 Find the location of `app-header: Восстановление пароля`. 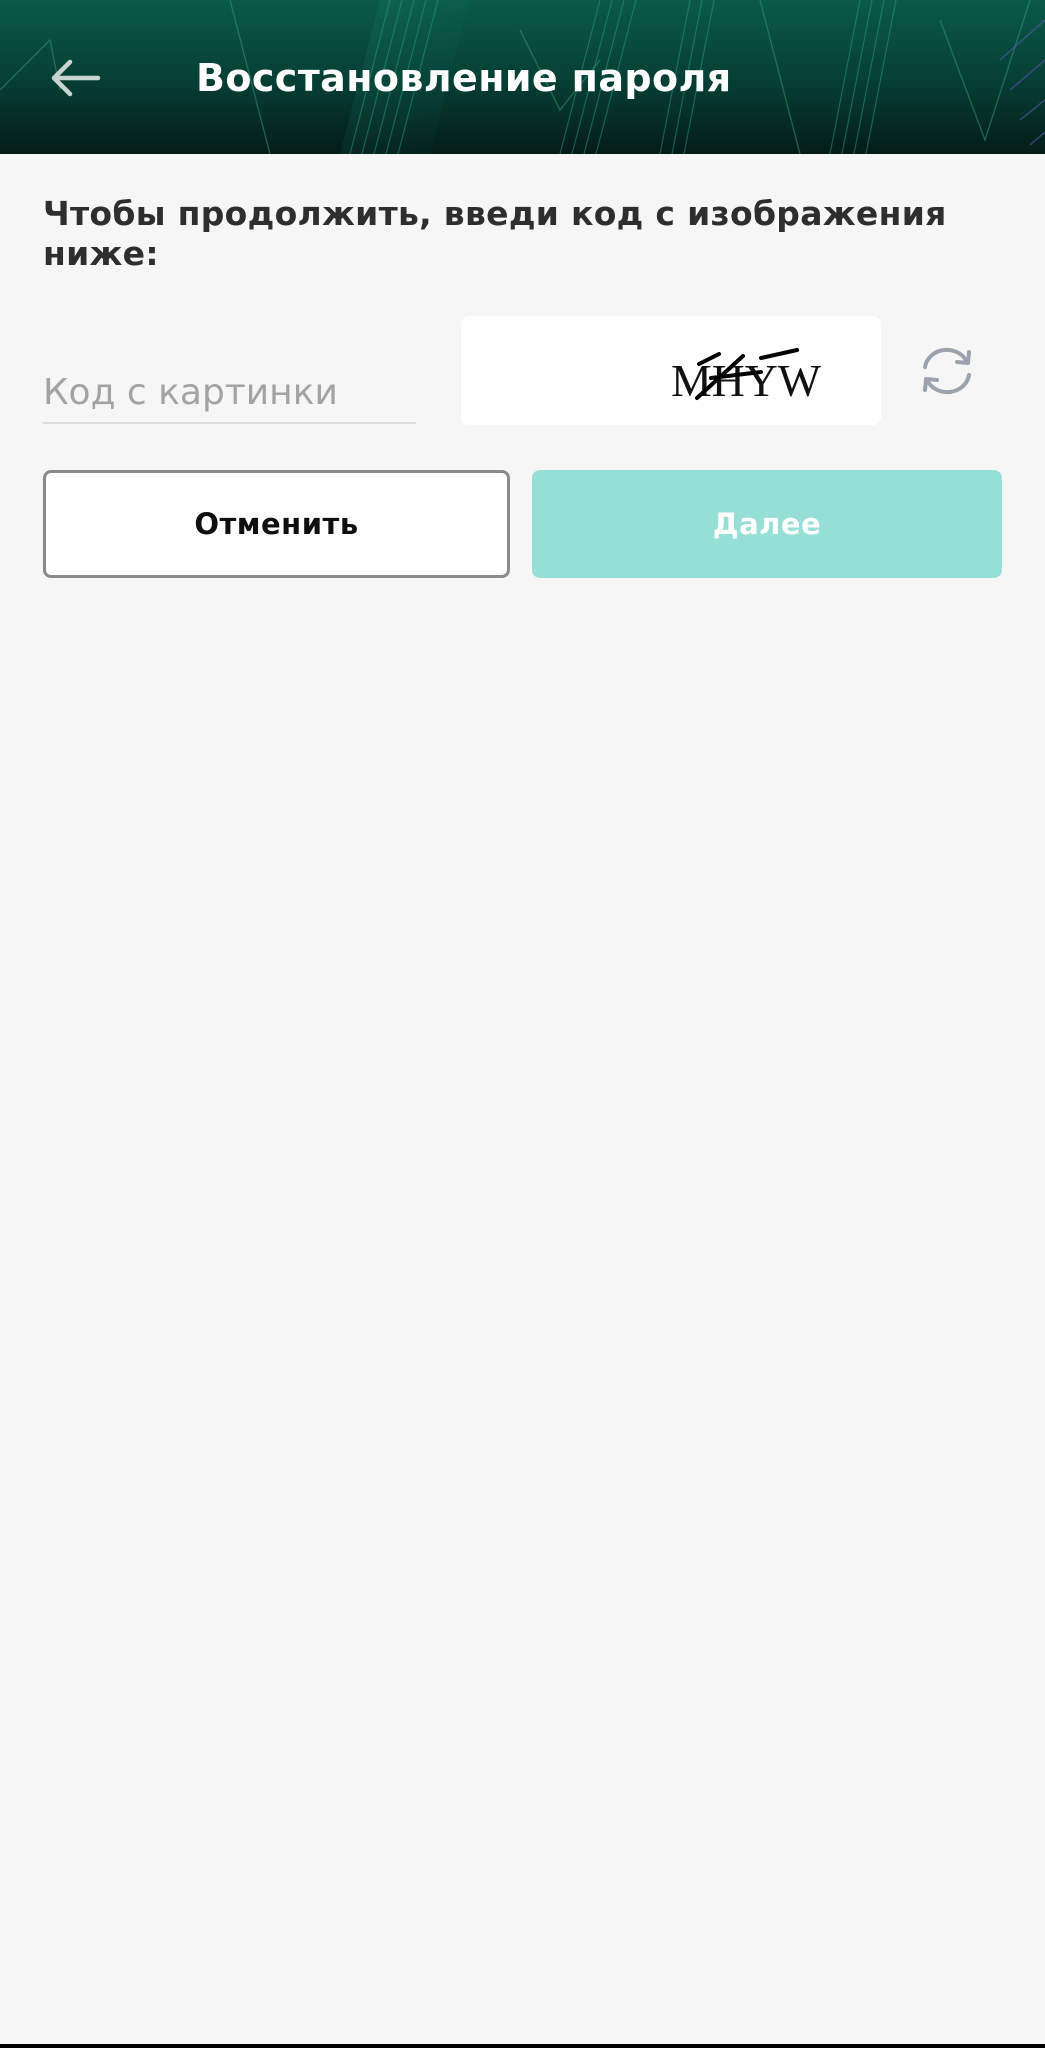

app-header: Восстановление пароля is located at coordinates (522, 77).